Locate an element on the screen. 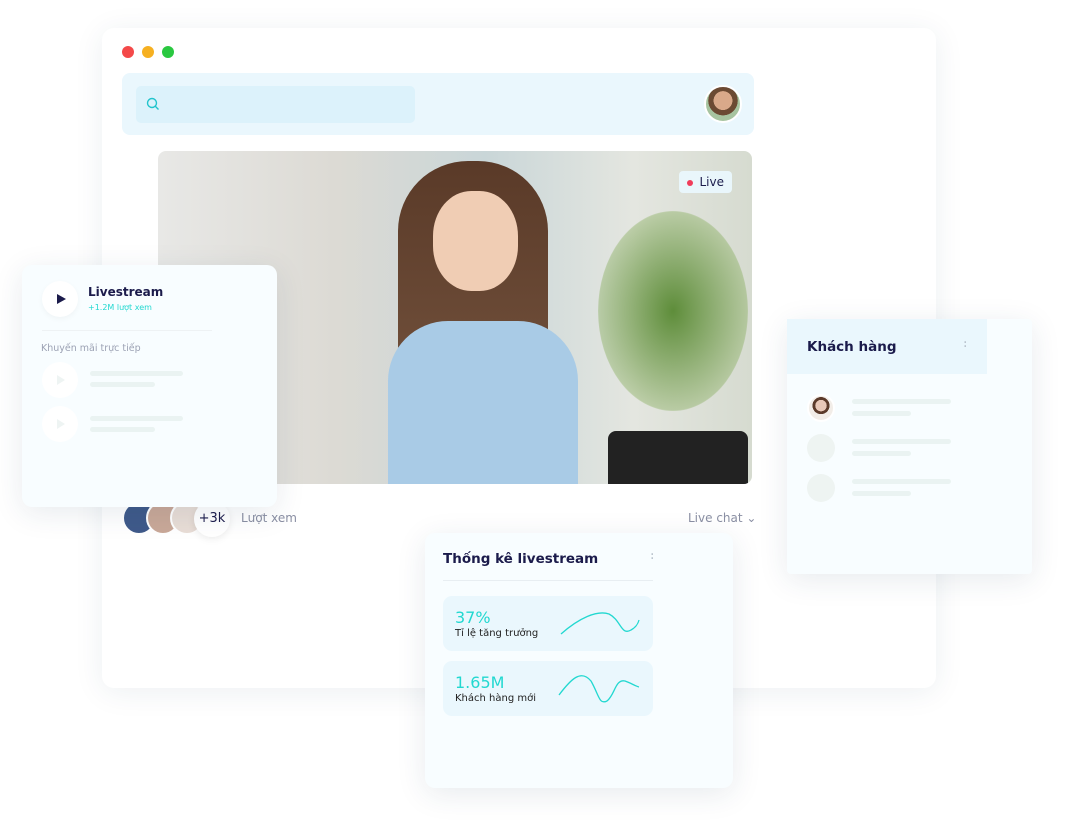  section-label: Khuyến mãi trực tiếp is located at coordinates (91, 348).